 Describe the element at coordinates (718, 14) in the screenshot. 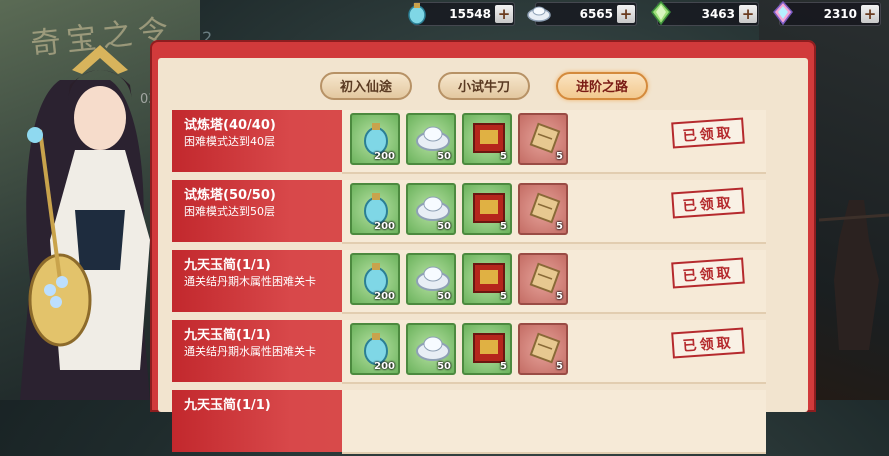

I see `currency-value: 3463` at that location.